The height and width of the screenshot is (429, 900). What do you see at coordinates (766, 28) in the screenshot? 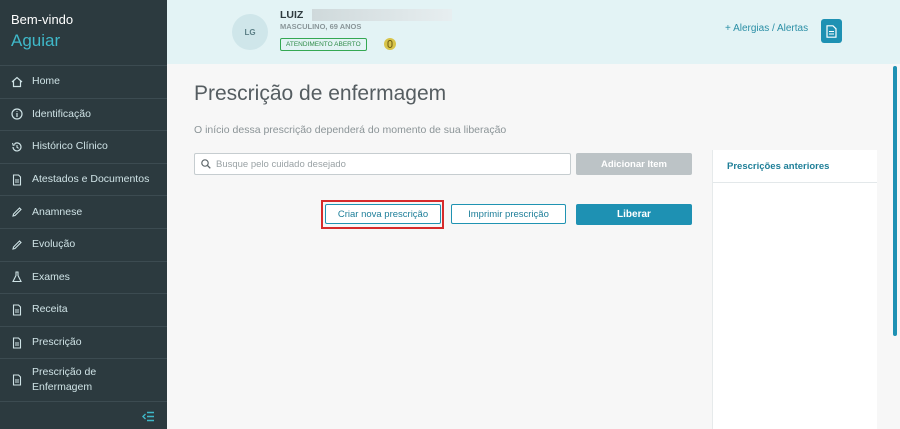
I see `alerts-link: + Alergias / Alertas` at bounding box center [766, 28].